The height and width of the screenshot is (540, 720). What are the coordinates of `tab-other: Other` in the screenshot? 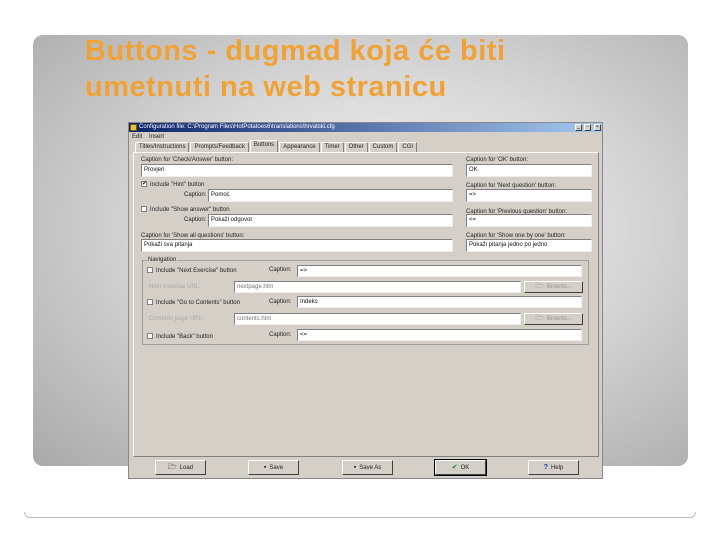 It's located at (356, 147).